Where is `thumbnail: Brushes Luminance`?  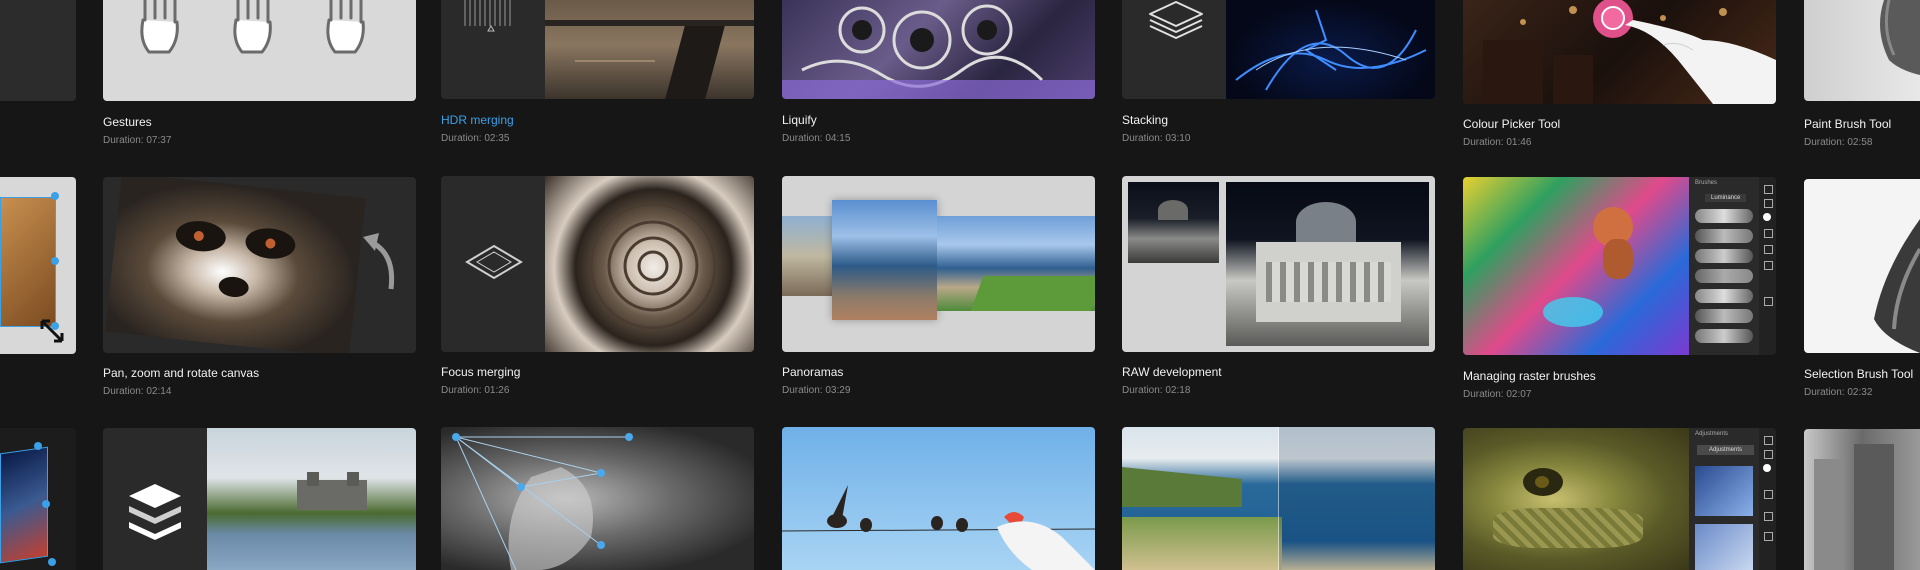 thumbnail: Brushes Luminance is located at coordinates (1619, 266).